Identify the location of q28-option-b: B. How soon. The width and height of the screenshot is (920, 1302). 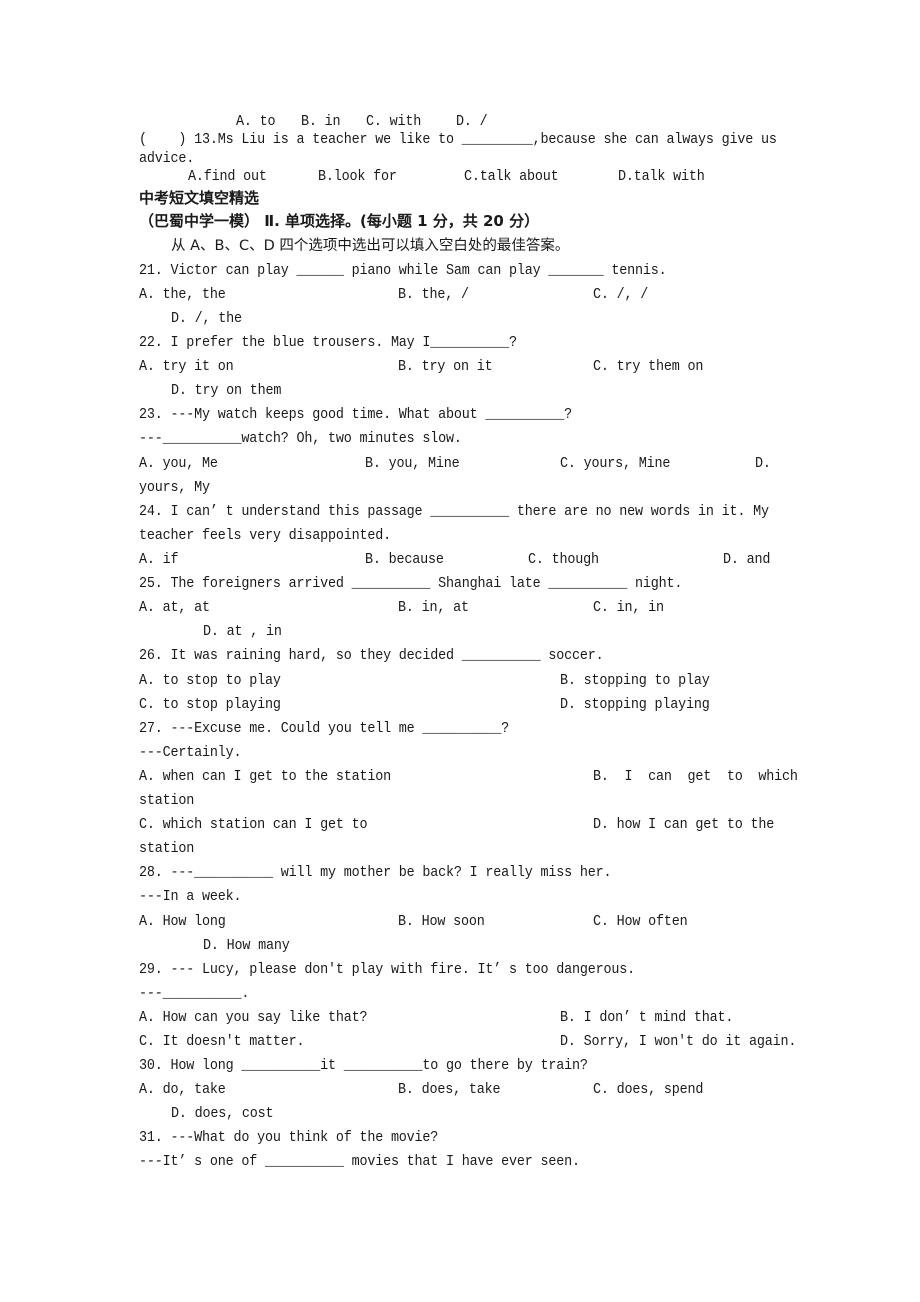
(441, 922).